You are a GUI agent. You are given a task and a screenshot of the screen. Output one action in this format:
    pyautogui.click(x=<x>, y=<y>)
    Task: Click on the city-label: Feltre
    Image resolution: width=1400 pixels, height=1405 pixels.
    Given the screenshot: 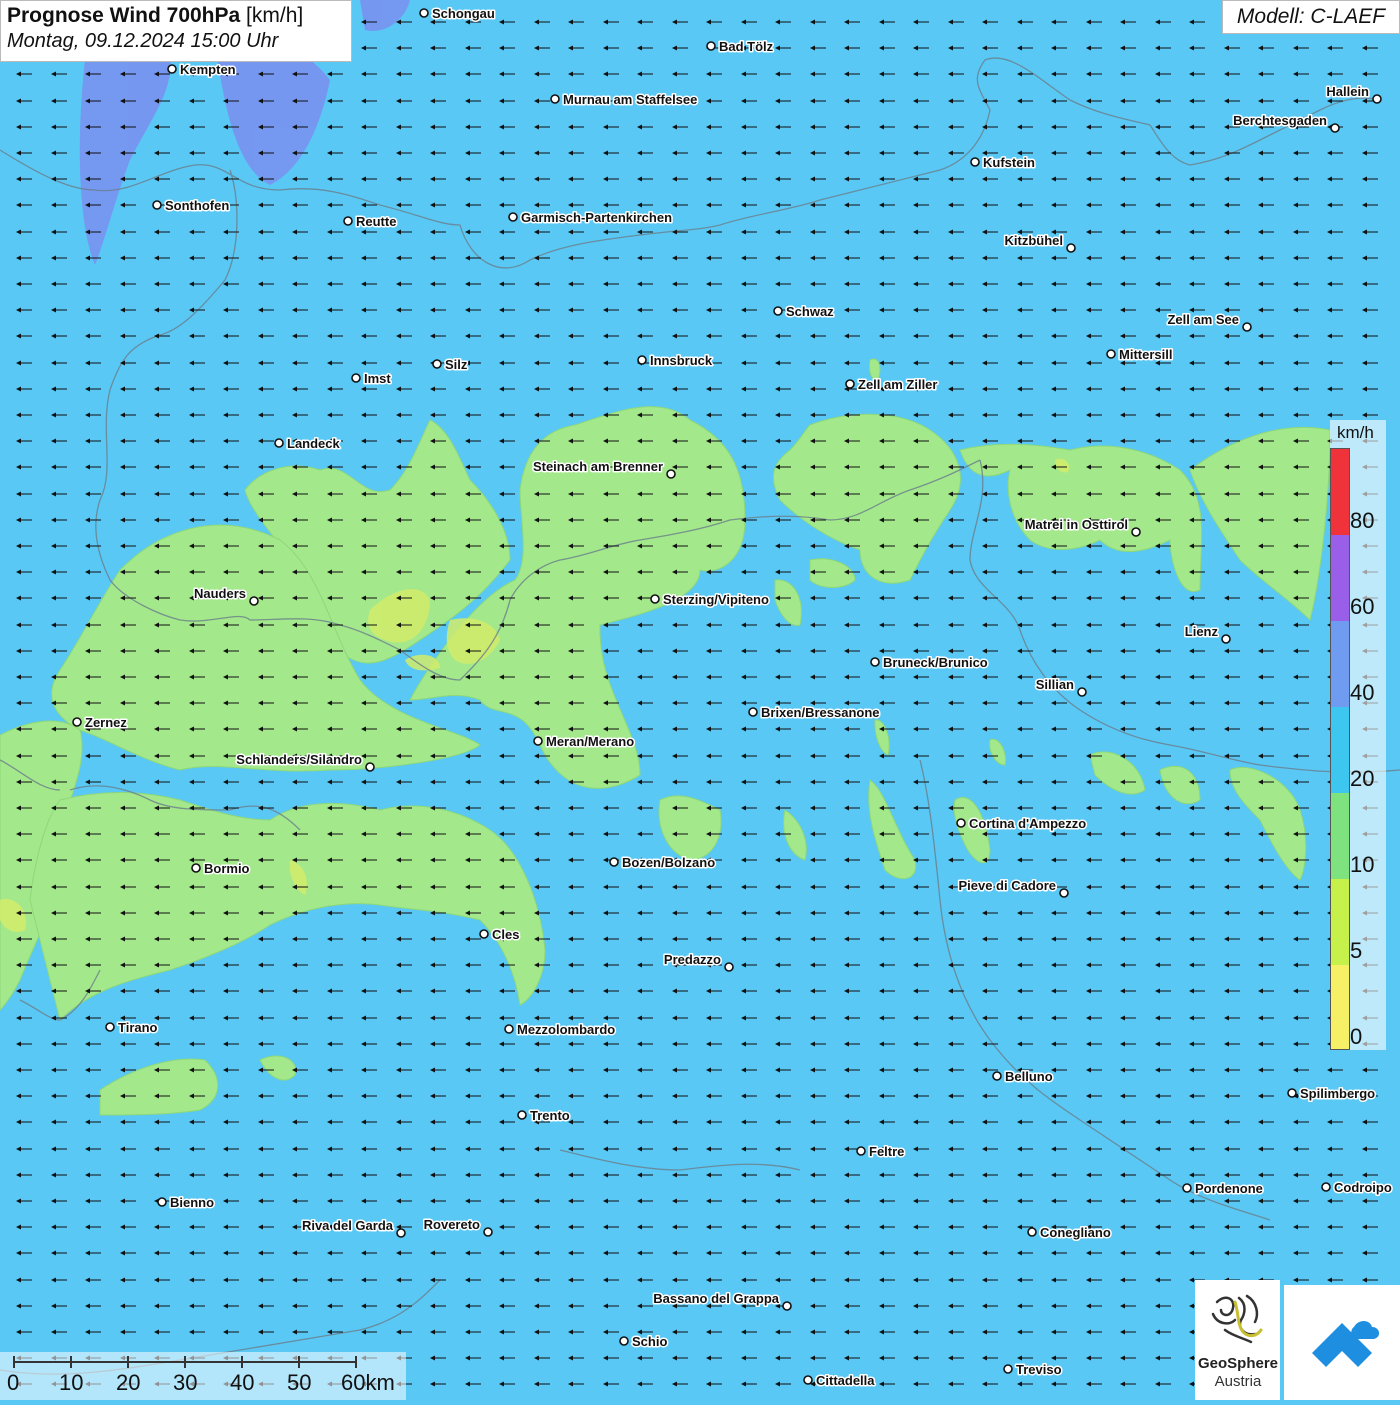 What is the action you would take?
    pyautogui.click(x=886, y=1151)
    